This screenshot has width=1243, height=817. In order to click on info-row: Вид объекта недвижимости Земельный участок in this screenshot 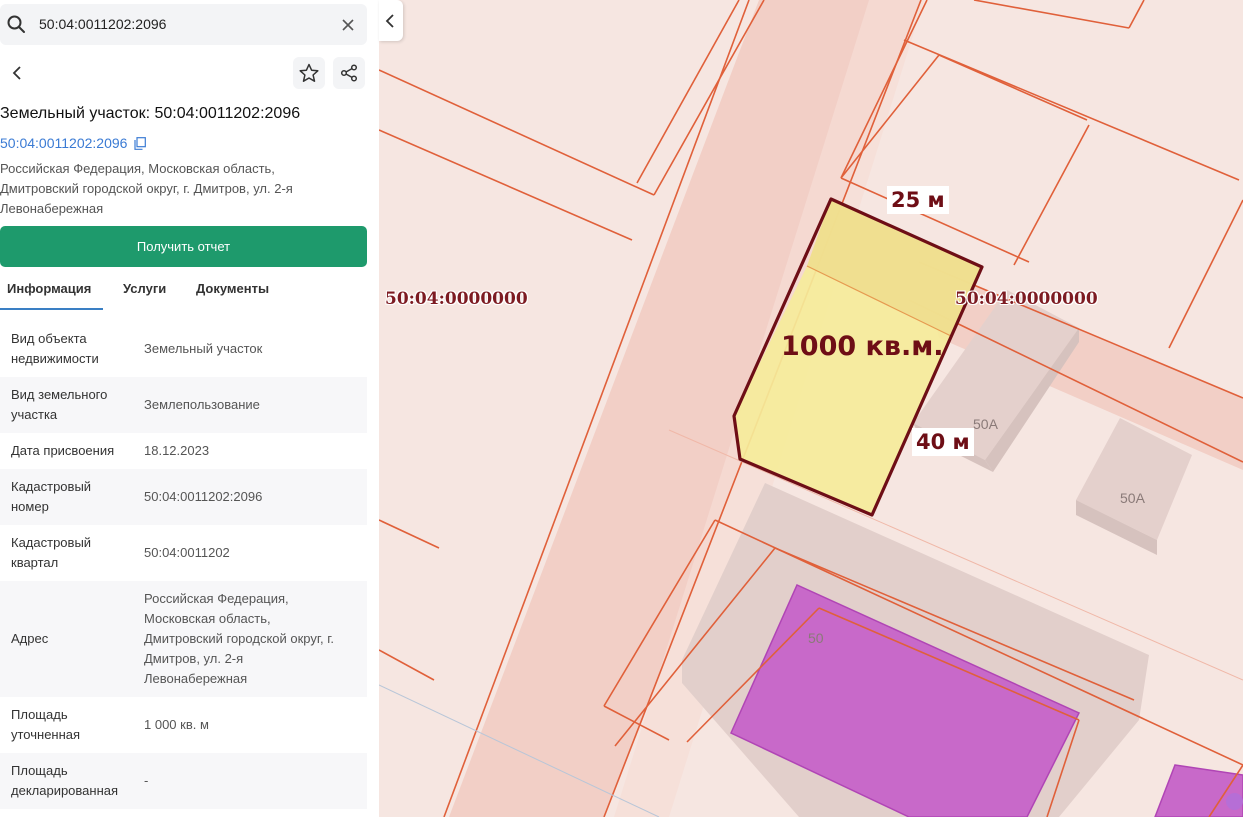, I will do `click(183, 349)`.